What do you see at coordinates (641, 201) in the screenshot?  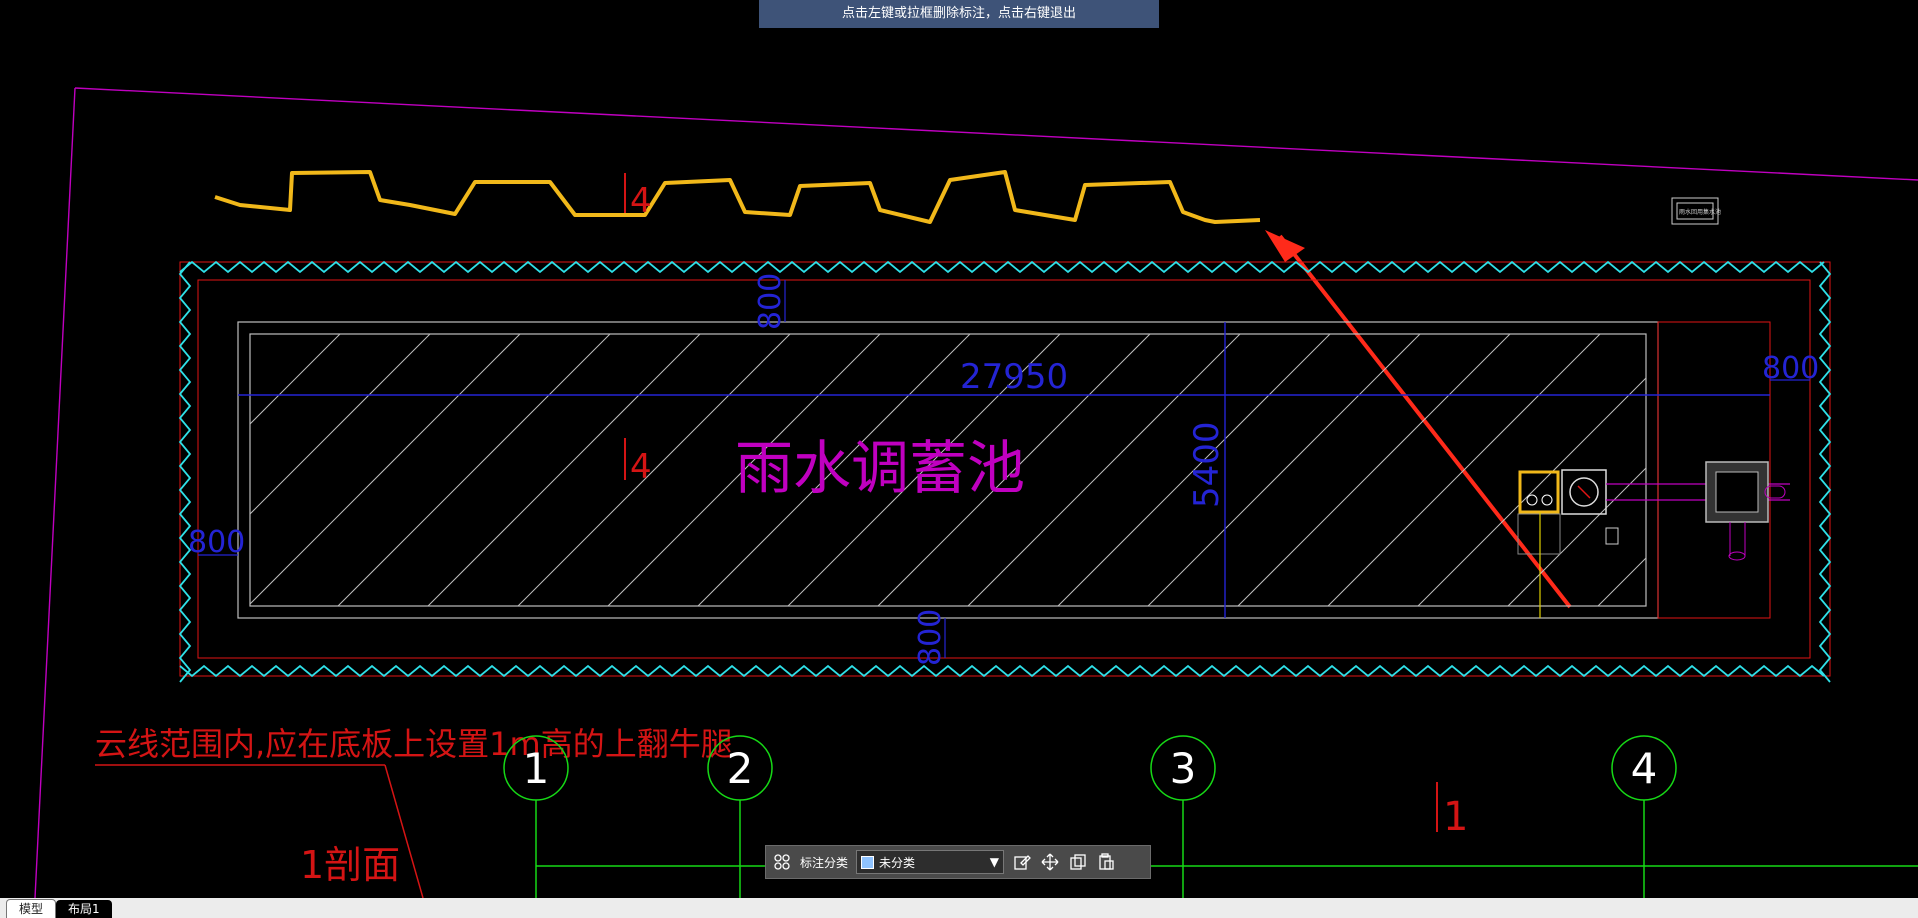 I see `cut-mark-a: 4` at bounding box center [641, 201].